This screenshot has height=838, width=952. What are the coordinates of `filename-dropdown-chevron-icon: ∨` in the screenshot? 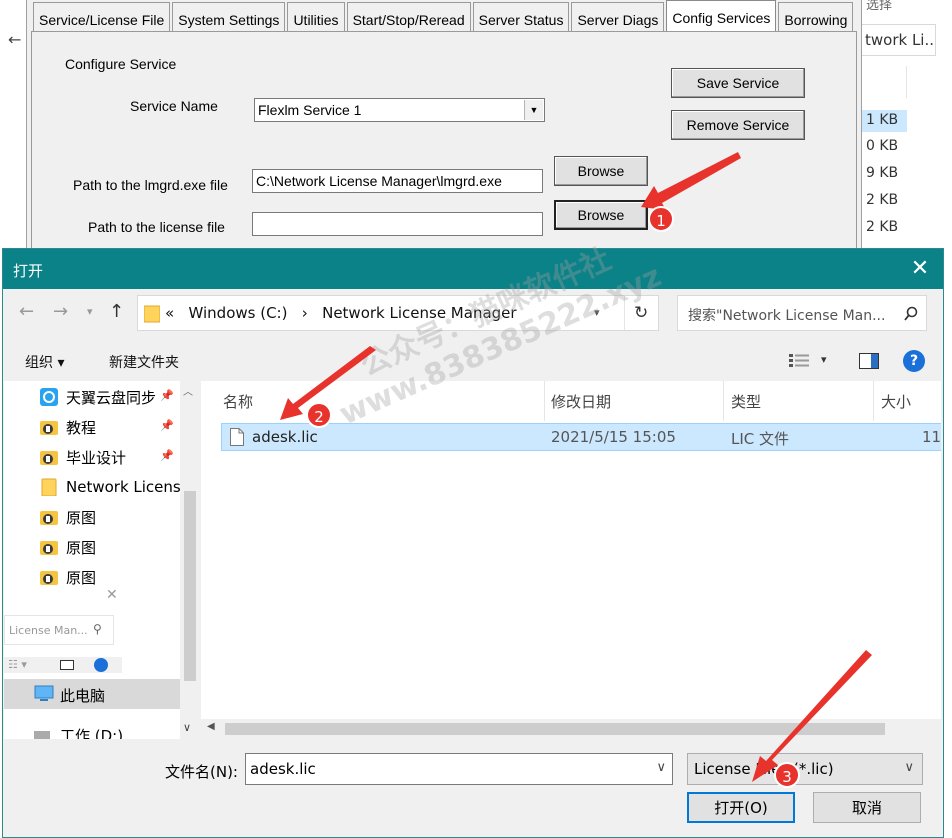 It's located at (661, 767).